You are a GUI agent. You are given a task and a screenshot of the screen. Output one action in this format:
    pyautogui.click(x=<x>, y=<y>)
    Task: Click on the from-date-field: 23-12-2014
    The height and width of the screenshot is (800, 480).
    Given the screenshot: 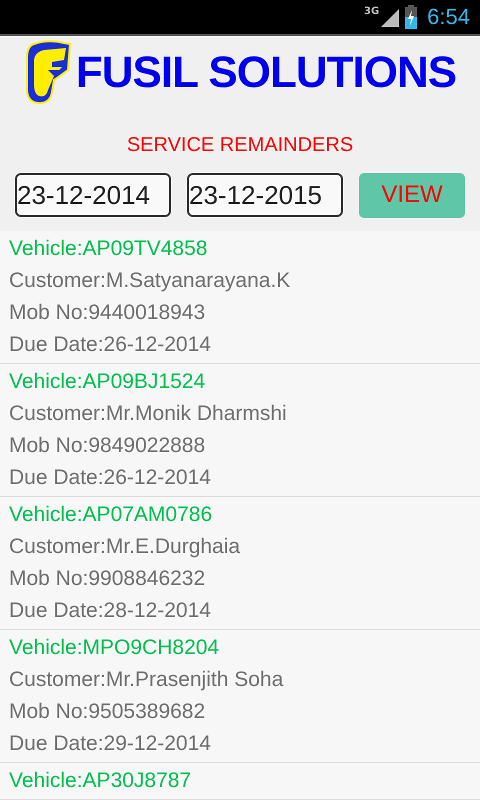 What is the action you would take?
    pyautogui.click(x=93, y=195)
    